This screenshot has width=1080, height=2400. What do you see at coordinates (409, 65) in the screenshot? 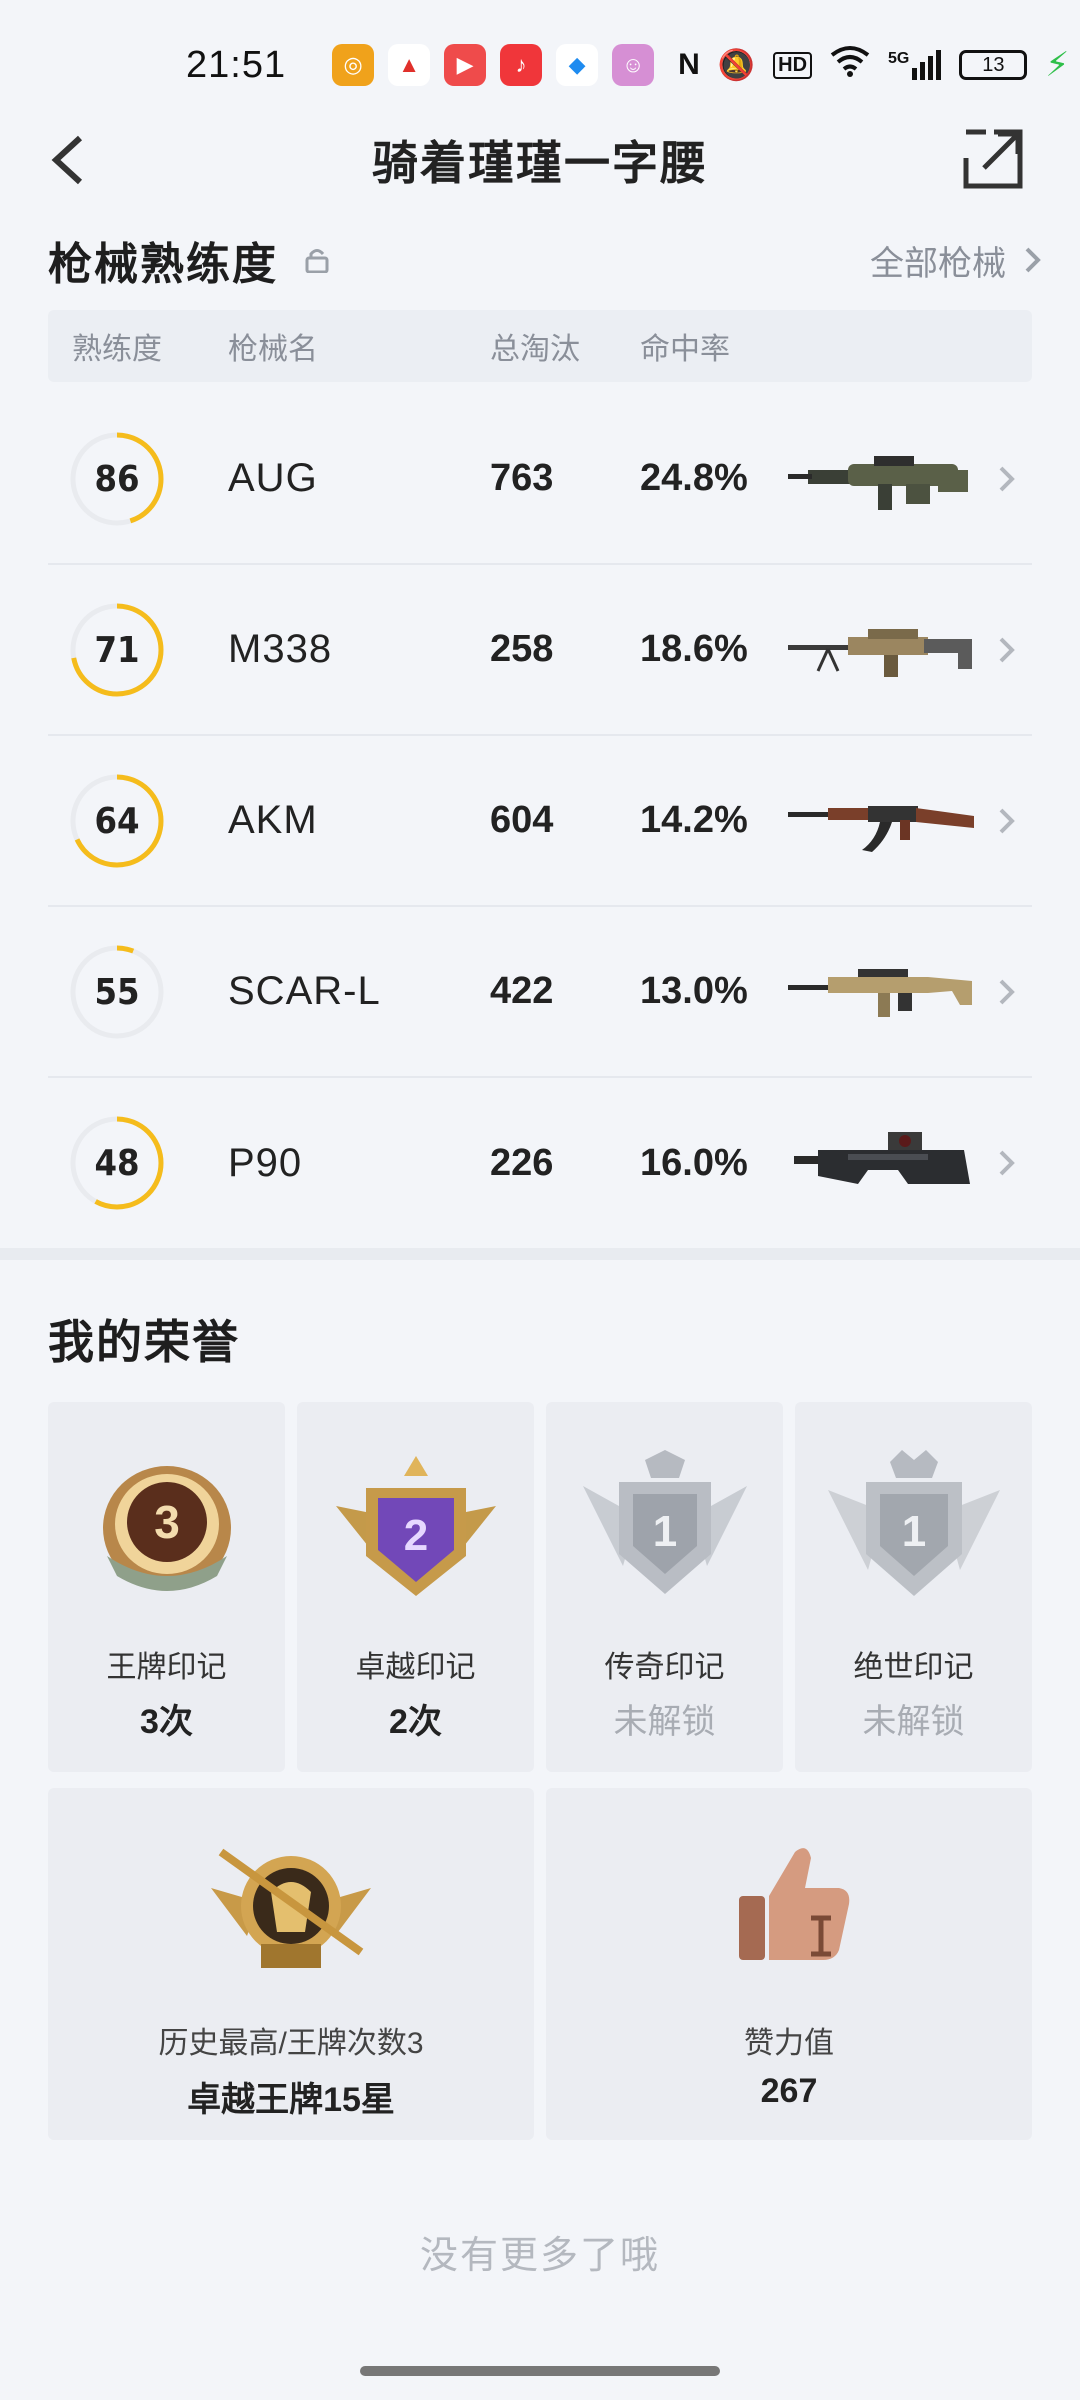
I see `app-icon-2: ▲` at bounding box center [409, 65].